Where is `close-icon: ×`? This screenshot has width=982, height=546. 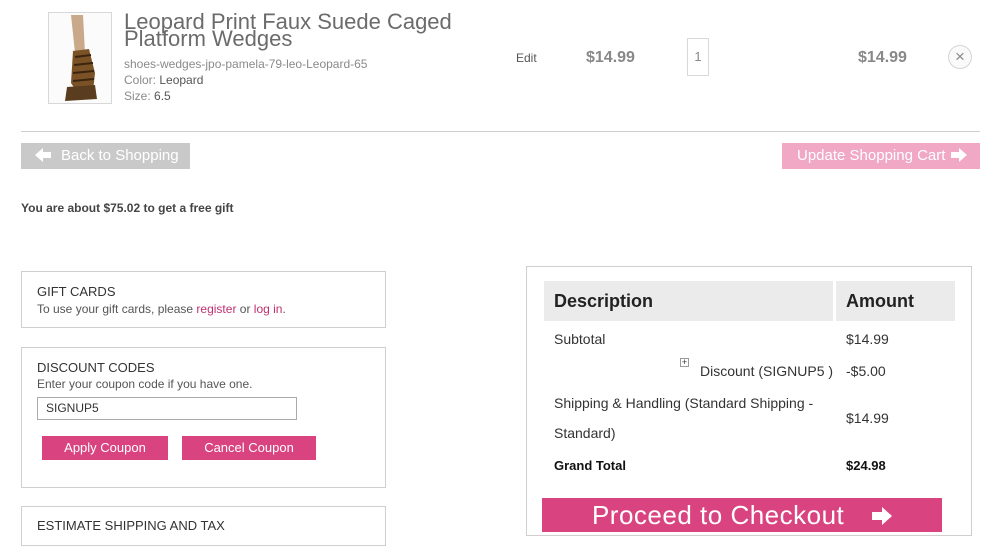 close-icon: × is located at coordinates (960, 56).